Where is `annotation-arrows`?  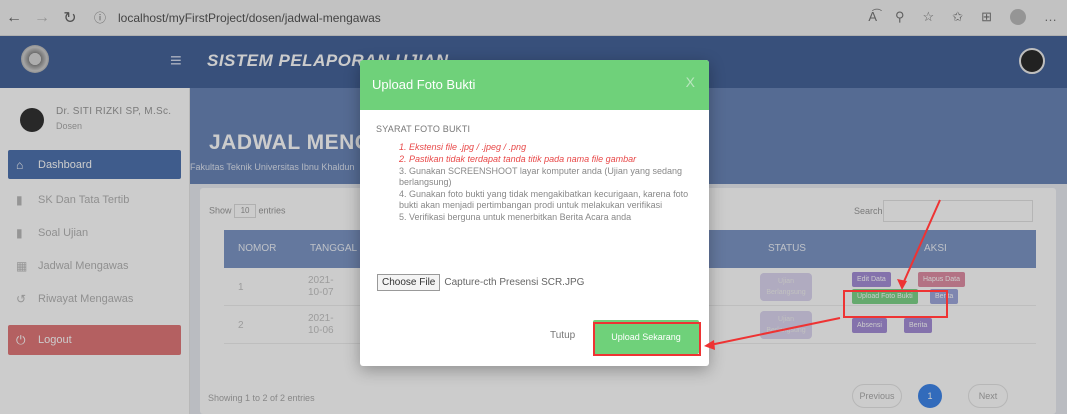
annotation-arrows is located at coordinates (822, 274).